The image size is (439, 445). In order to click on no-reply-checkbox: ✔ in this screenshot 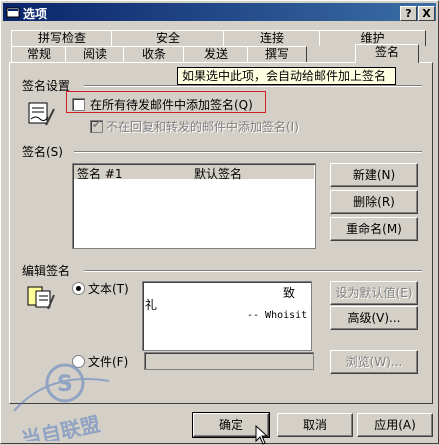, I will do `click(96, 125)`.